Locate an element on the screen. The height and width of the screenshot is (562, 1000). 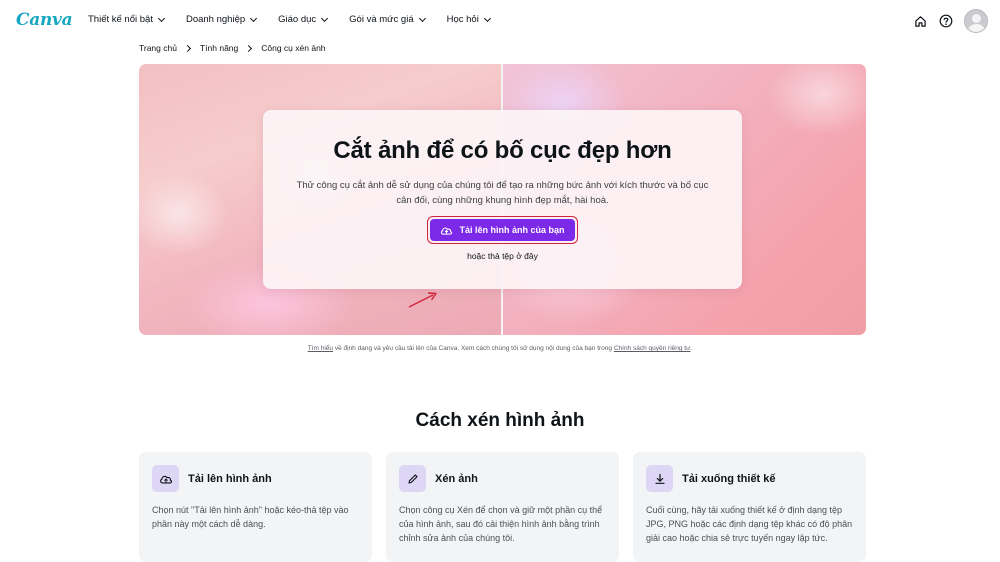
menu-label: Học hỏi is located at coordinates (462, 19).